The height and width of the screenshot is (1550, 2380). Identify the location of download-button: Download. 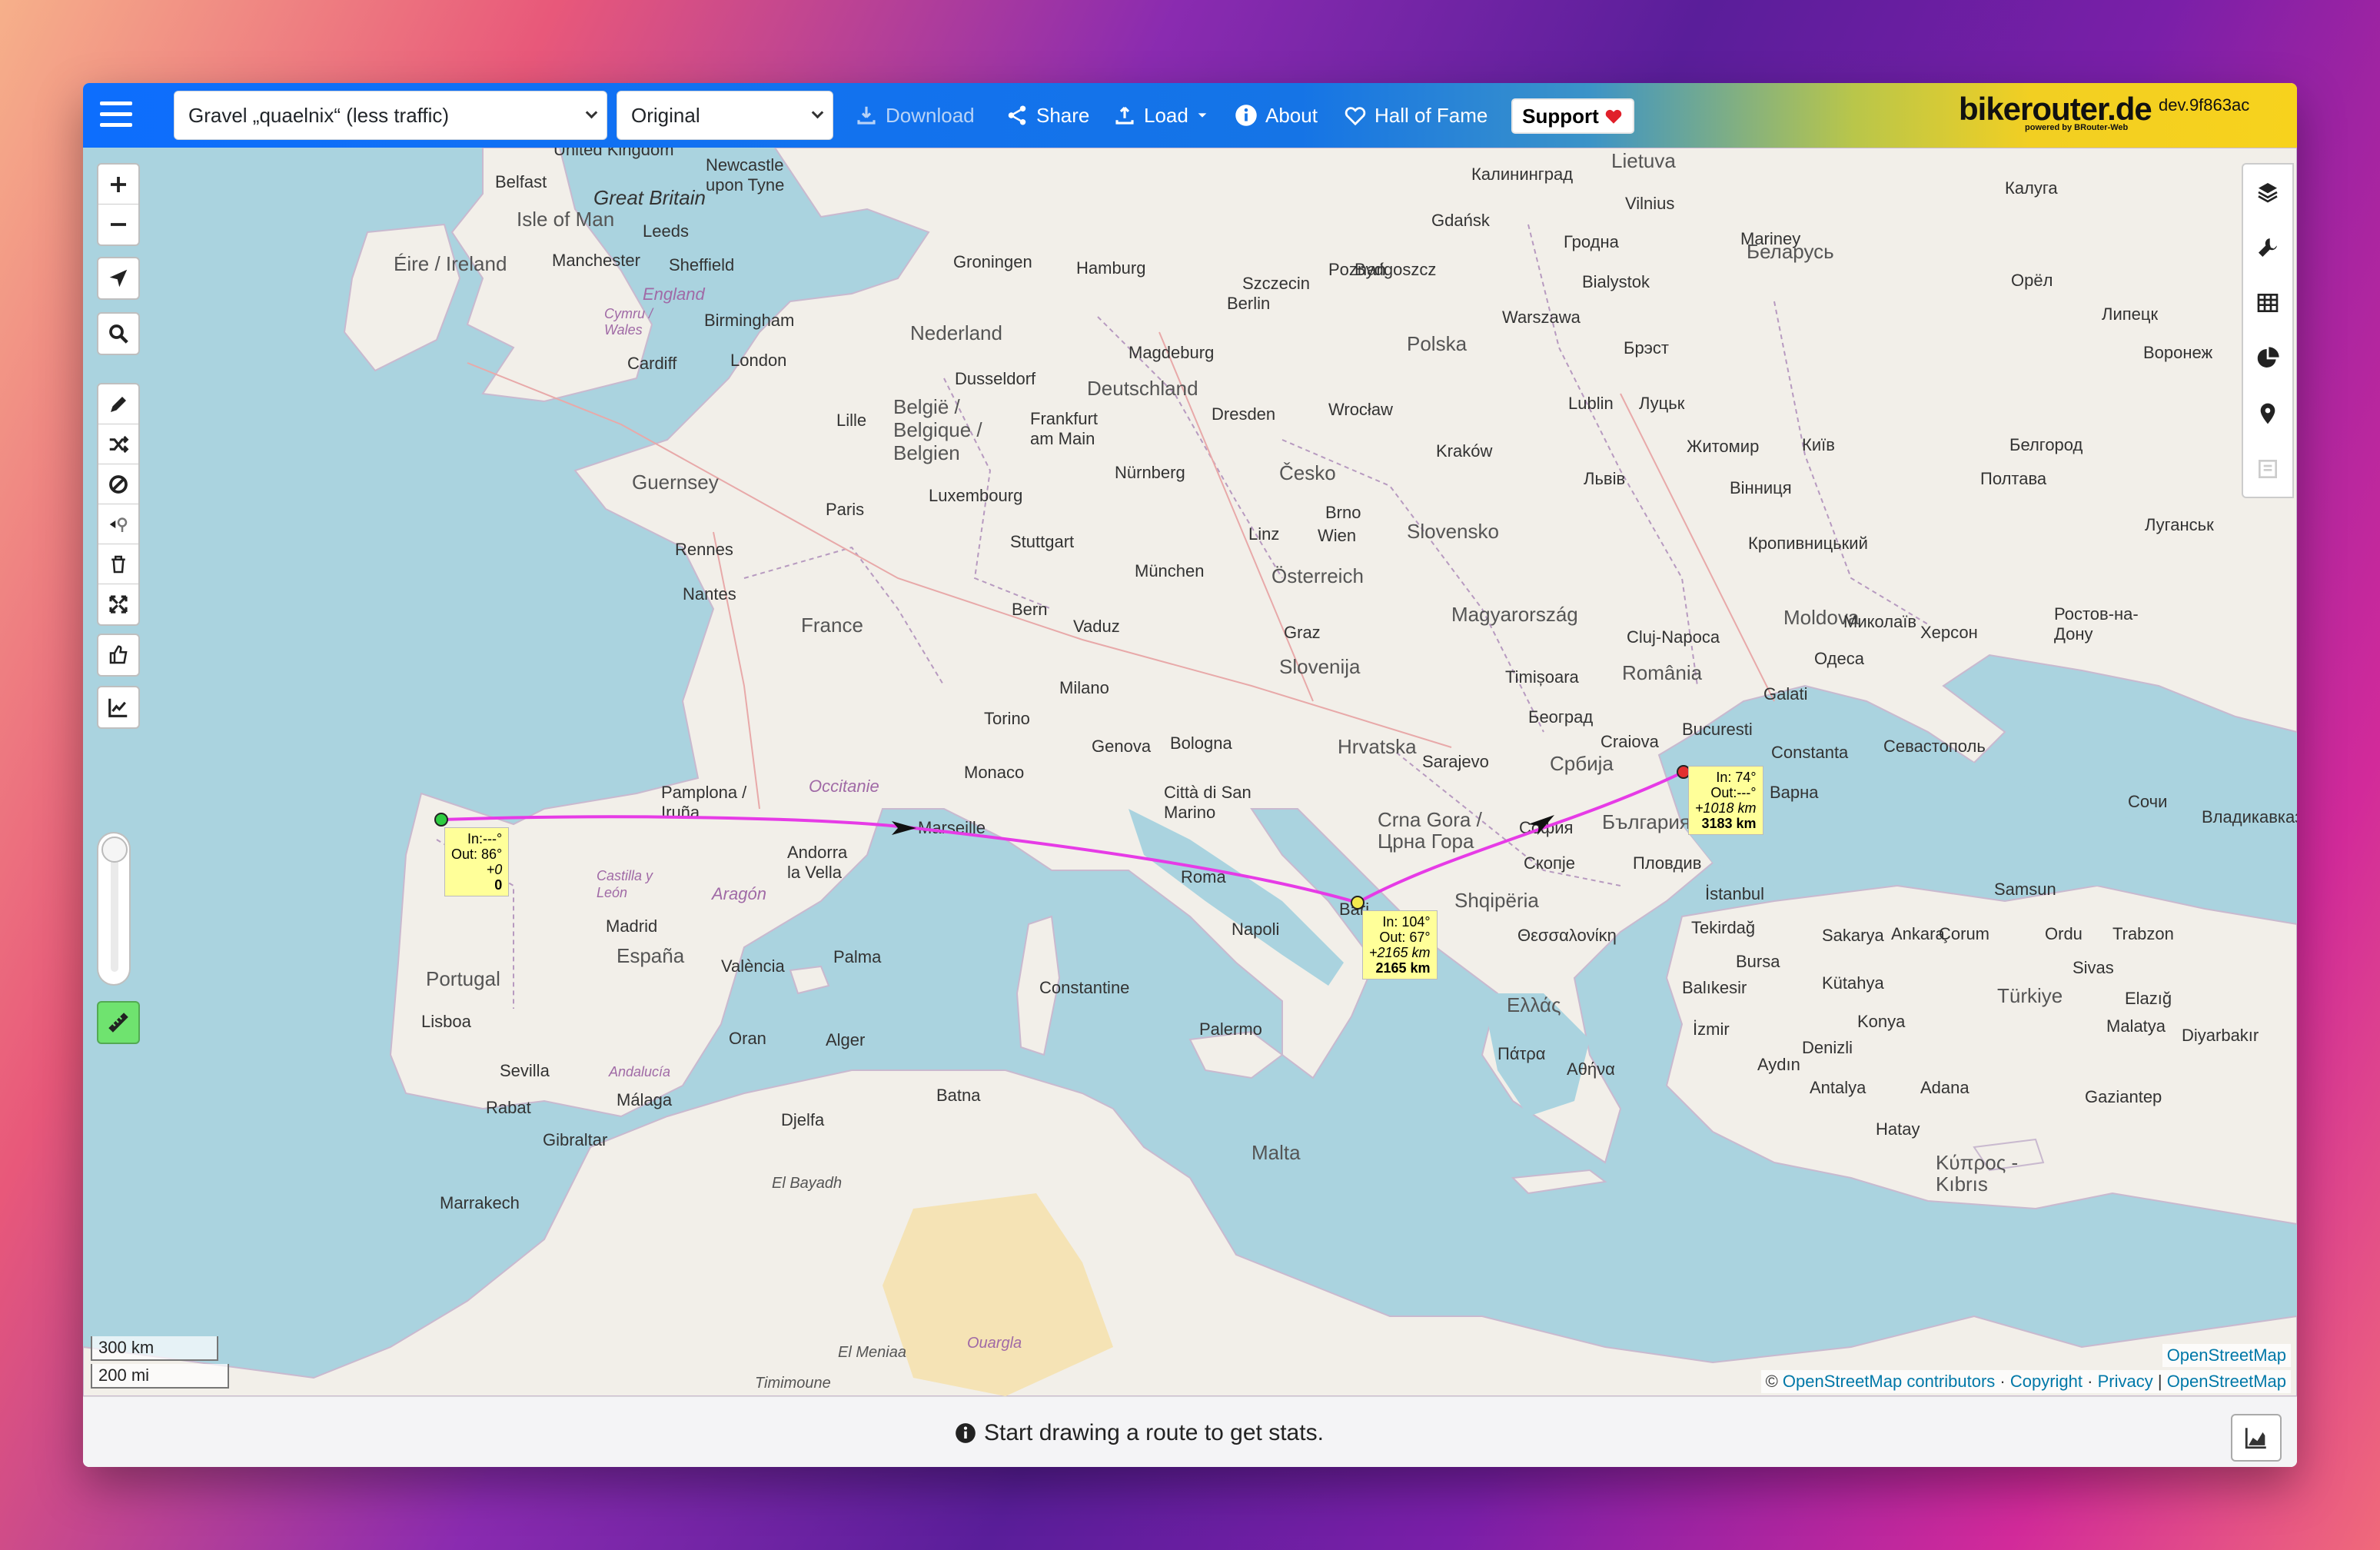
(915, 115).